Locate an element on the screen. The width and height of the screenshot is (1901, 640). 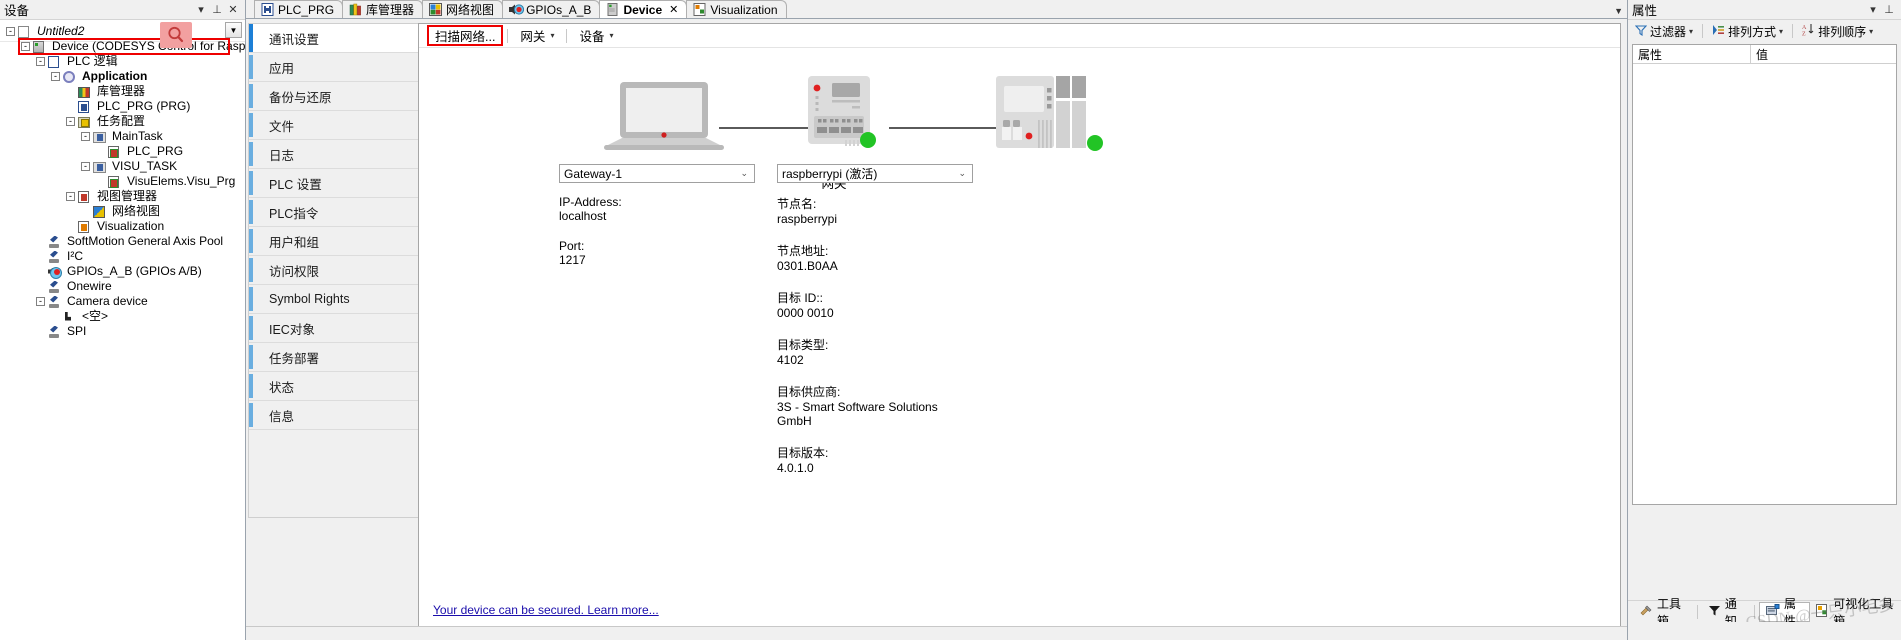
device-category-9: Symbol Rights is located at coordinates (336, 299).